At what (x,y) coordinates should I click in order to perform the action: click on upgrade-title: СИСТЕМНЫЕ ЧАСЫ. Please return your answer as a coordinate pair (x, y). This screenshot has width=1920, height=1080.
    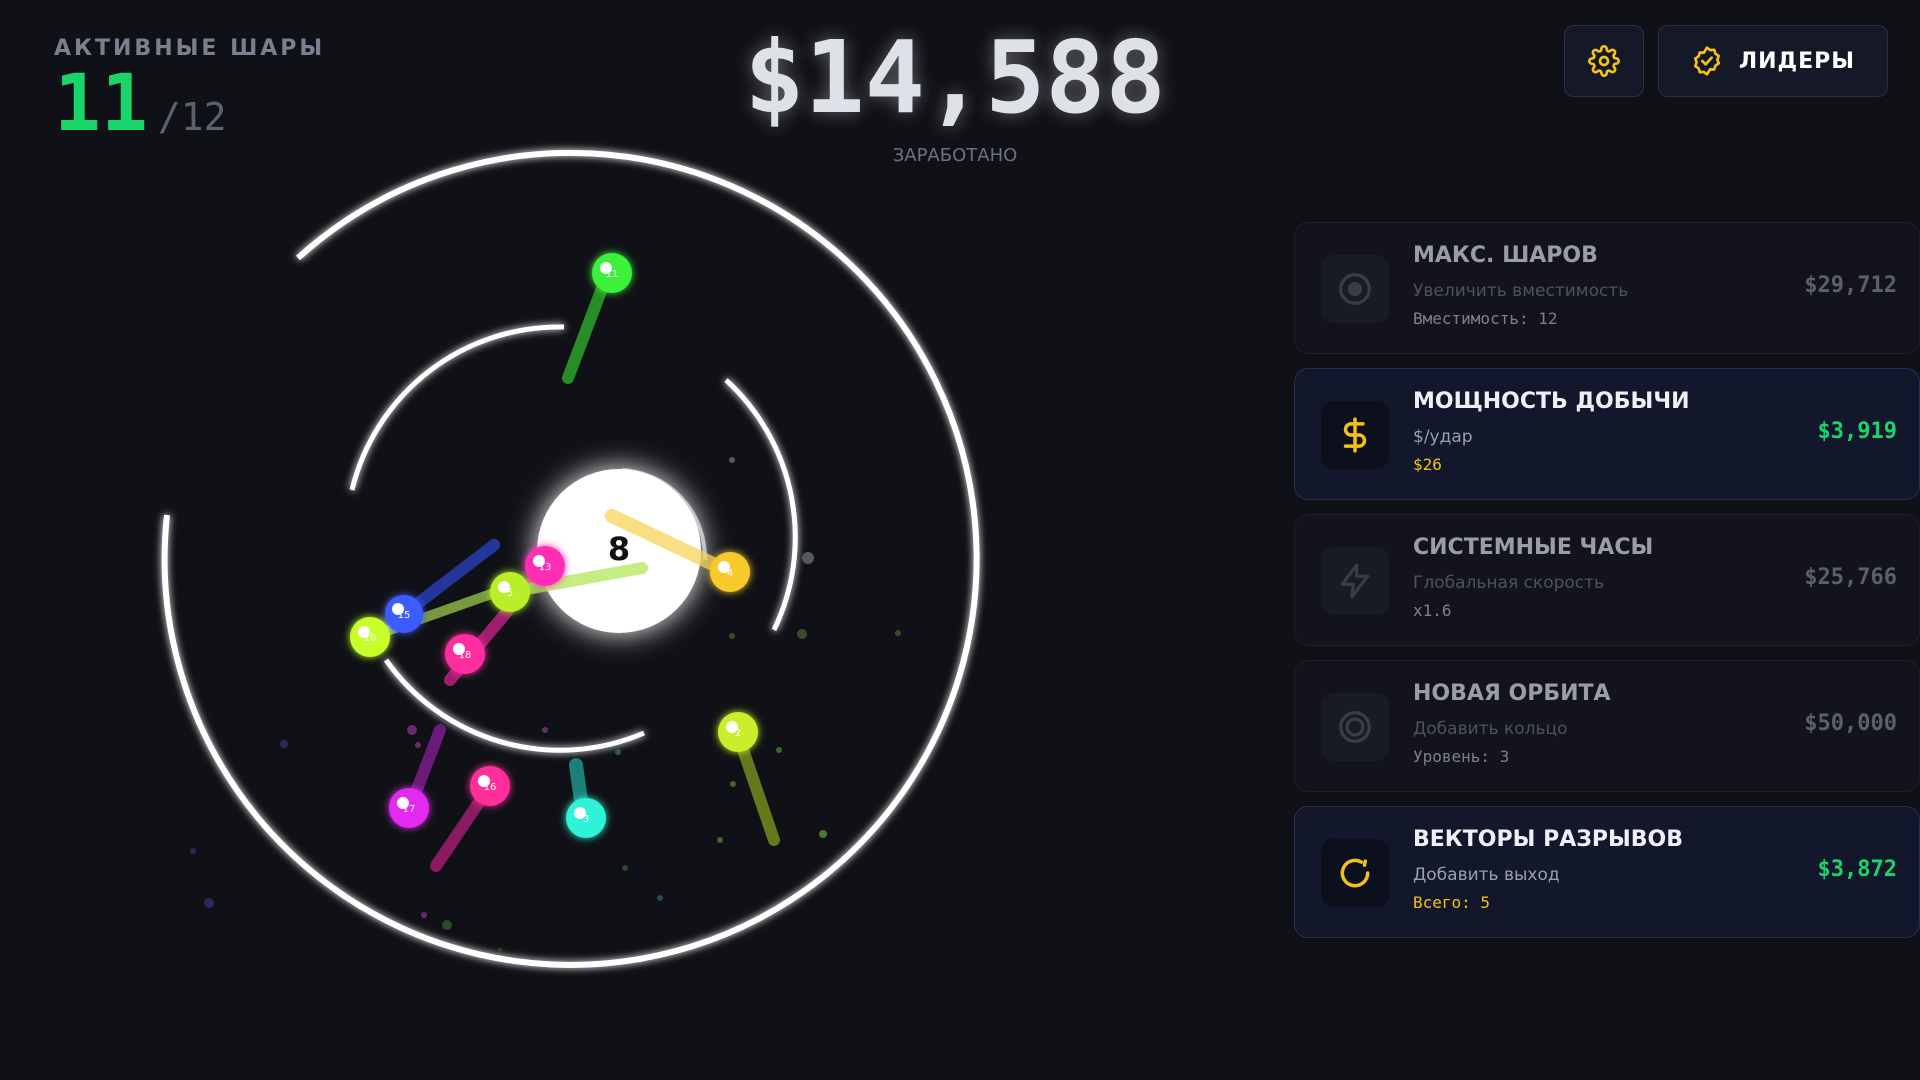
    Looking at the image, I should click on (1533, 547).